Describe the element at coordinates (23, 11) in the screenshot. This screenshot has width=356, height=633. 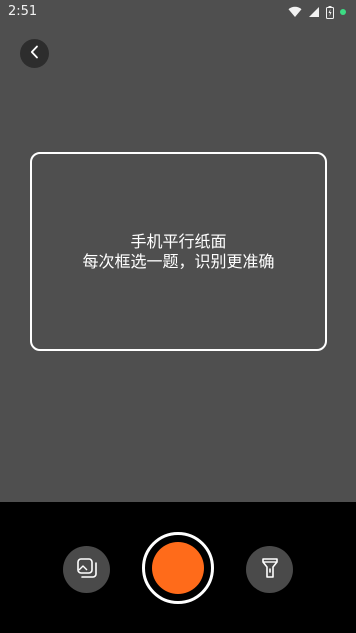
I see `status-time: 2:51` at that location.